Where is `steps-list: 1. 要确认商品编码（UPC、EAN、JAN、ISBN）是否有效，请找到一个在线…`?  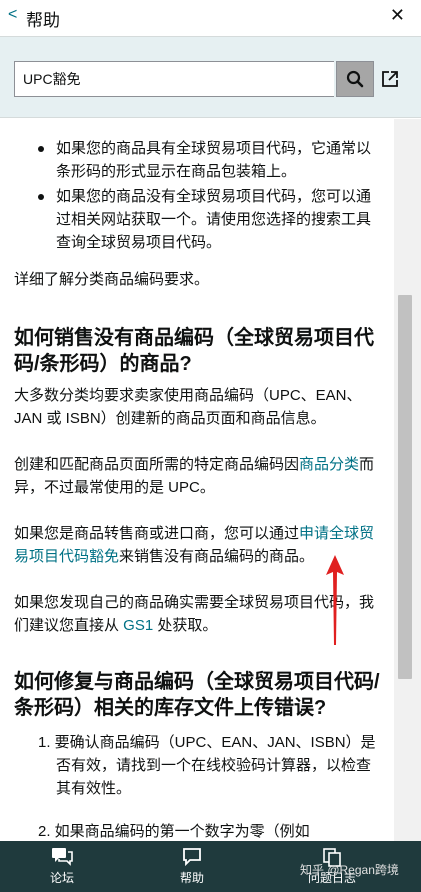 steps-list: 1. 要确认商品编码（UPC、EAN、JAN、ISBN）是否有效，请找到一个在线… is located at coordinates (208, 786).